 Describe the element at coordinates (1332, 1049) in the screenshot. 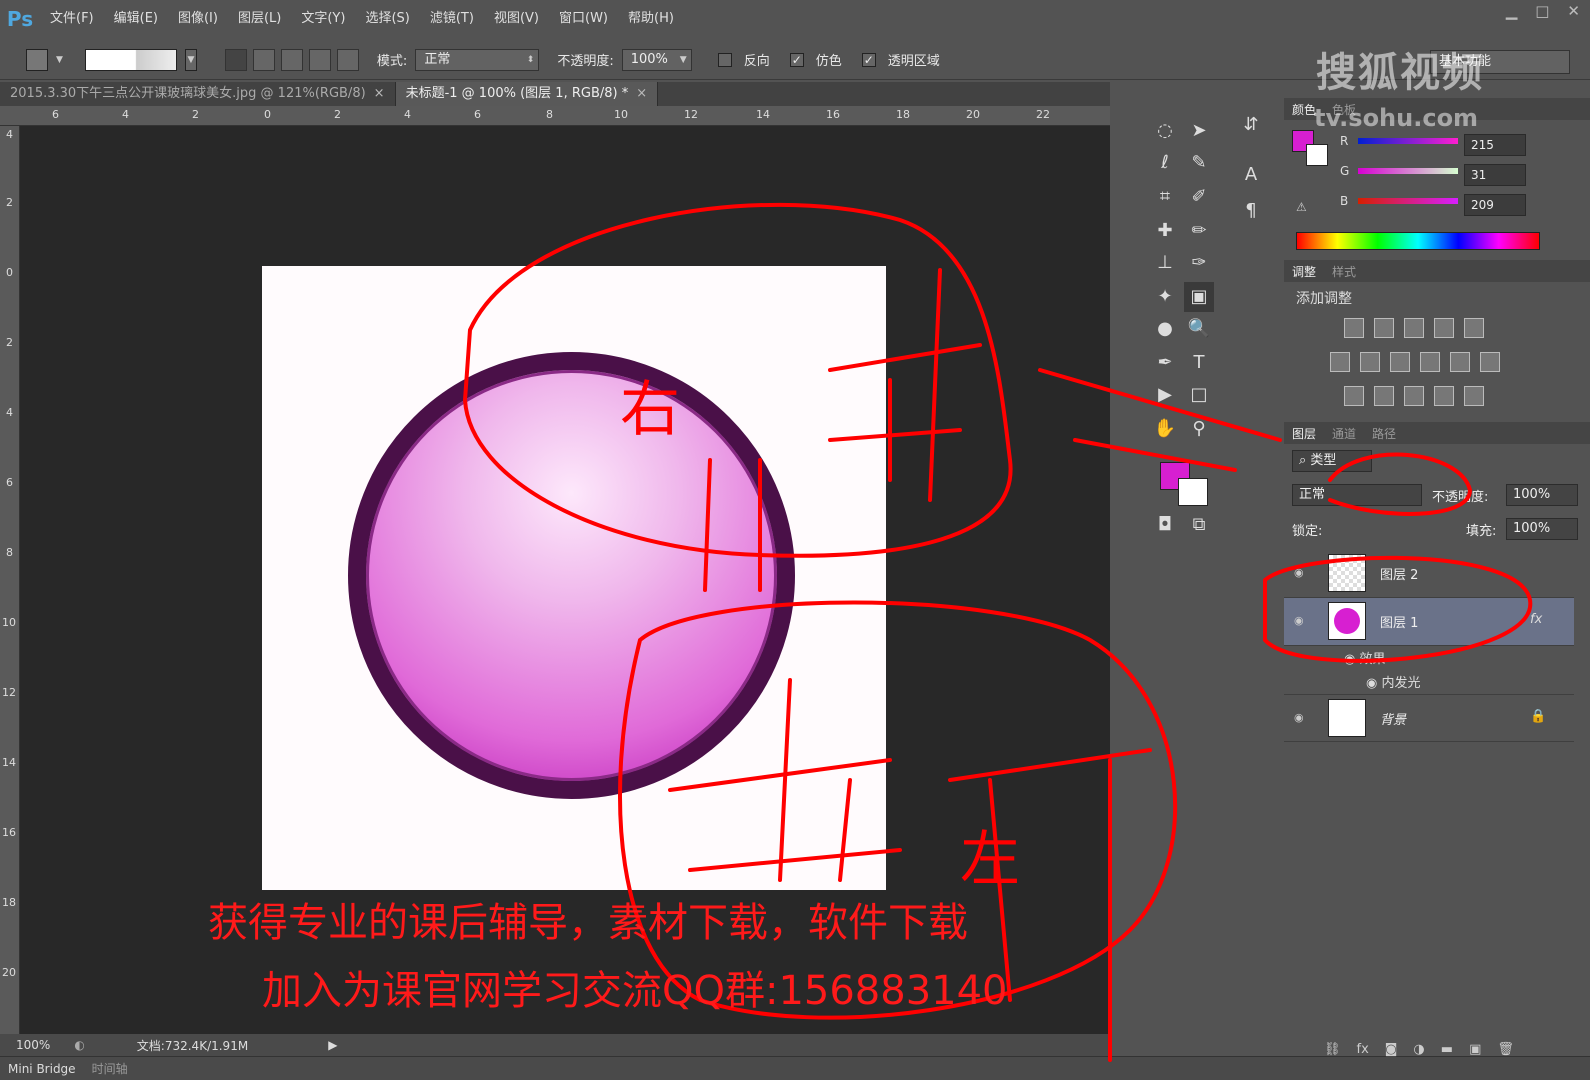

I see `link-icon: ⛓` at that location.